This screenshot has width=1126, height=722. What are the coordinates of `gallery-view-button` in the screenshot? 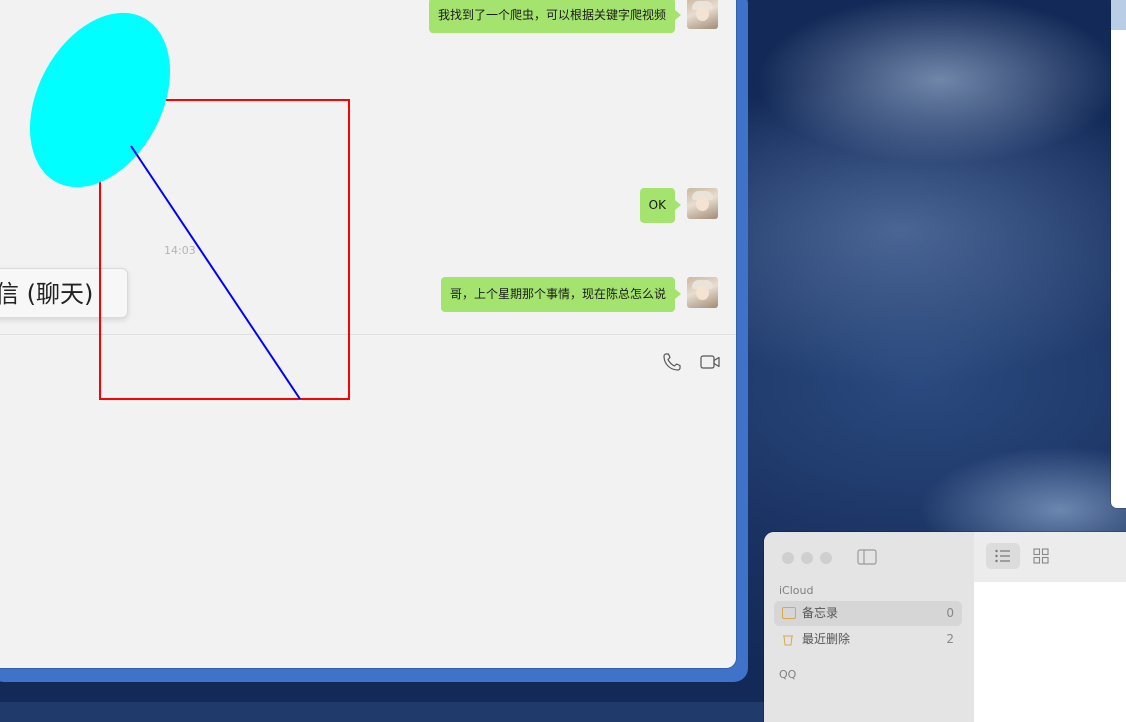 It's located at (1041, 556).